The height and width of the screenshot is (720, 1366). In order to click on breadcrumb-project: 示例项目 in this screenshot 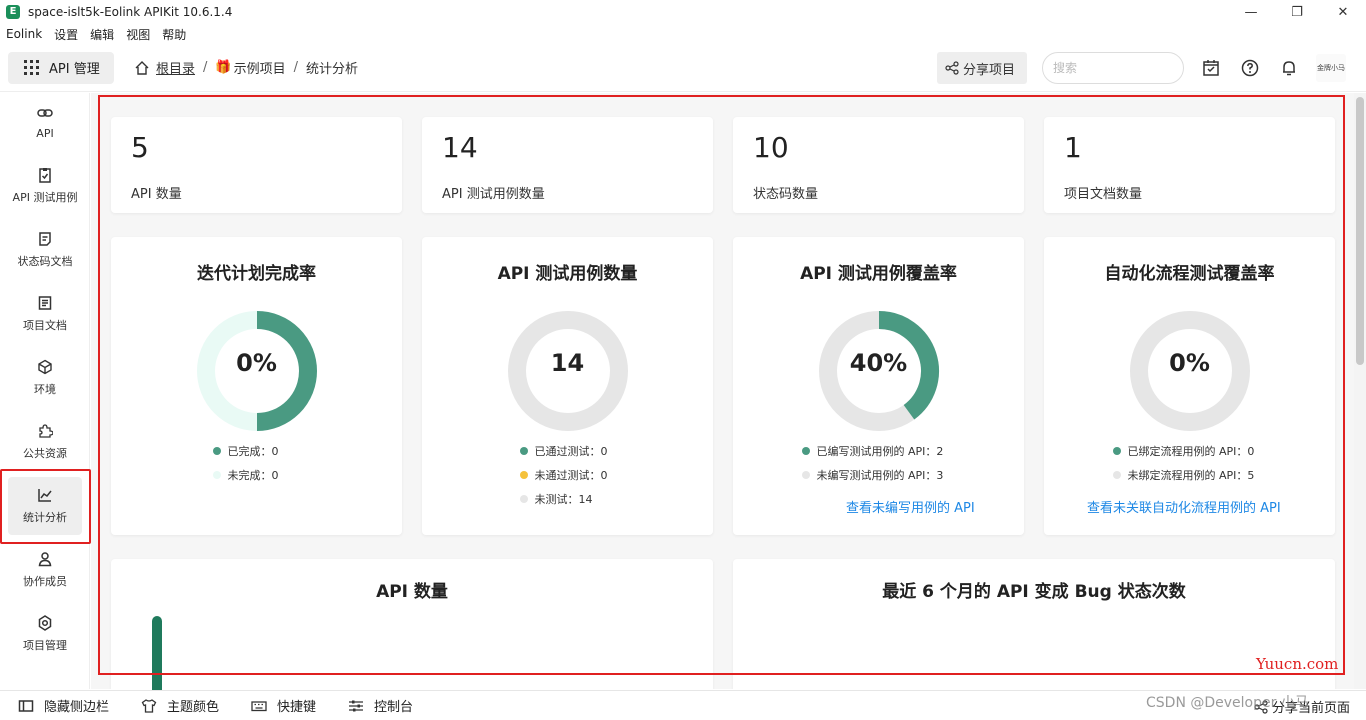, I will do `click(260, 67)`.